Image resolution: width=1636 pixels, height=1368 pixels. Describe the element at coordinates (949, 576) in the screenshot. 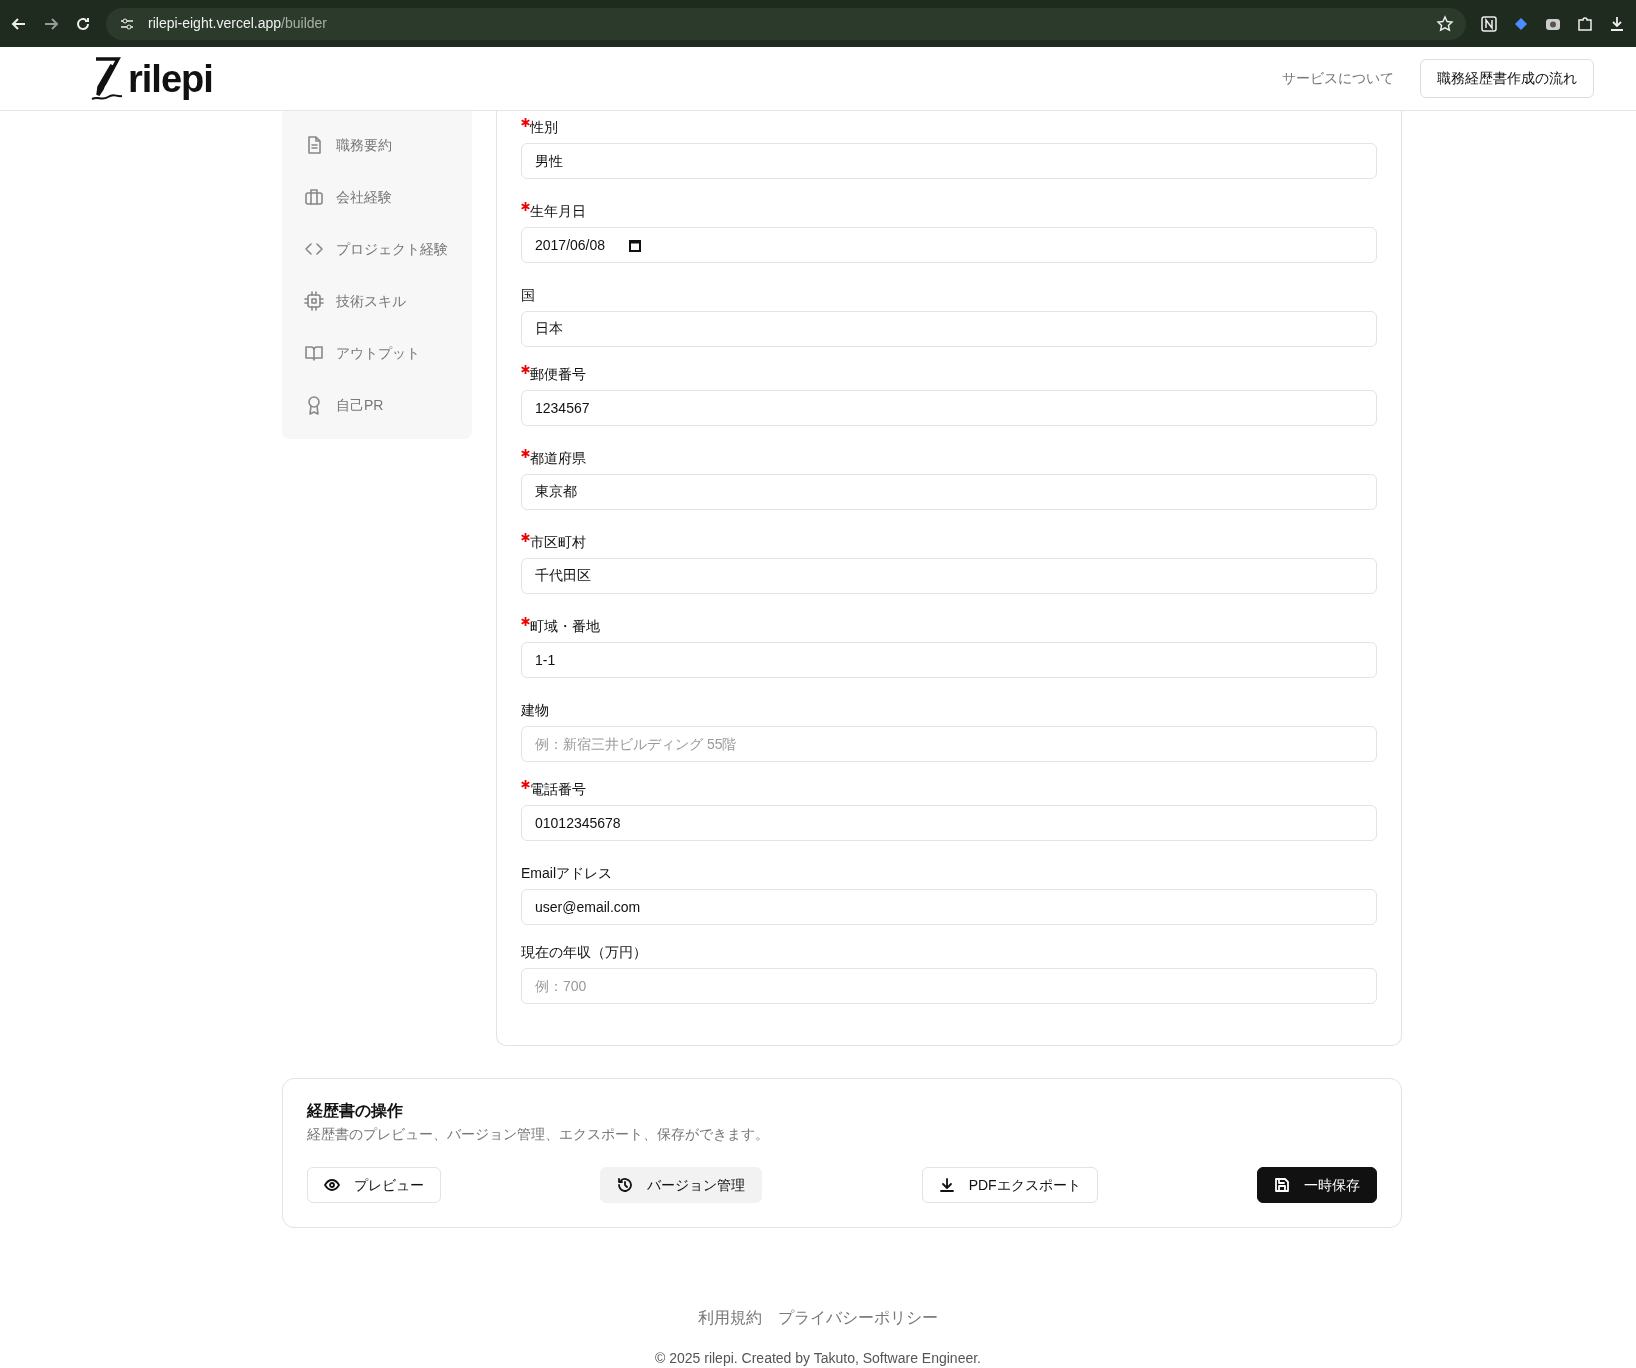

I see `input-field: 千代田区` at that location.